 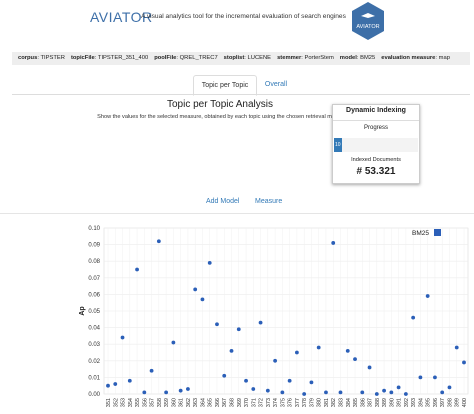 What do you see at coordinates (196, 402) in the screenshot?
I see `x-tick-label: 363` at bounding box center [196, 402].